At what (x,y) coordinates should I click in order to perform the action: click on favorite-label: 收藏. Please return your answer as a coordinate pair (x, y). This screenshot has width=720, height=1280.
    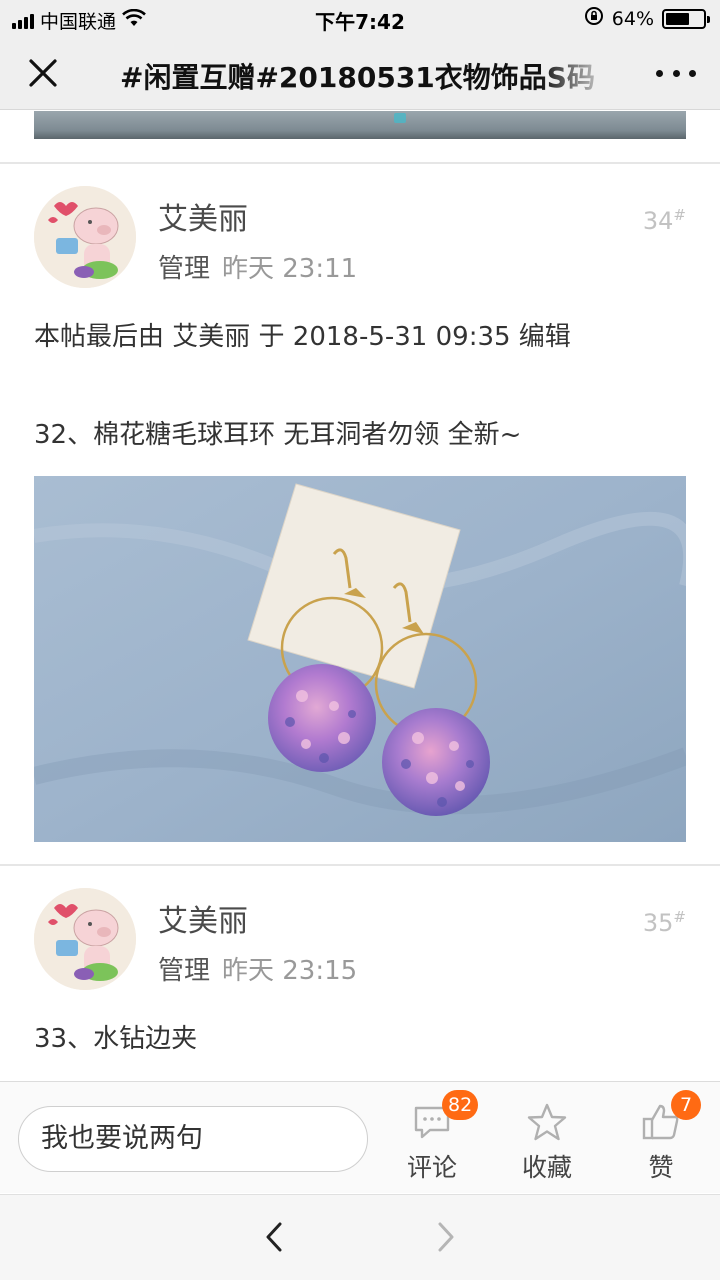
    Looking at the image, I should click on (546, 1167).